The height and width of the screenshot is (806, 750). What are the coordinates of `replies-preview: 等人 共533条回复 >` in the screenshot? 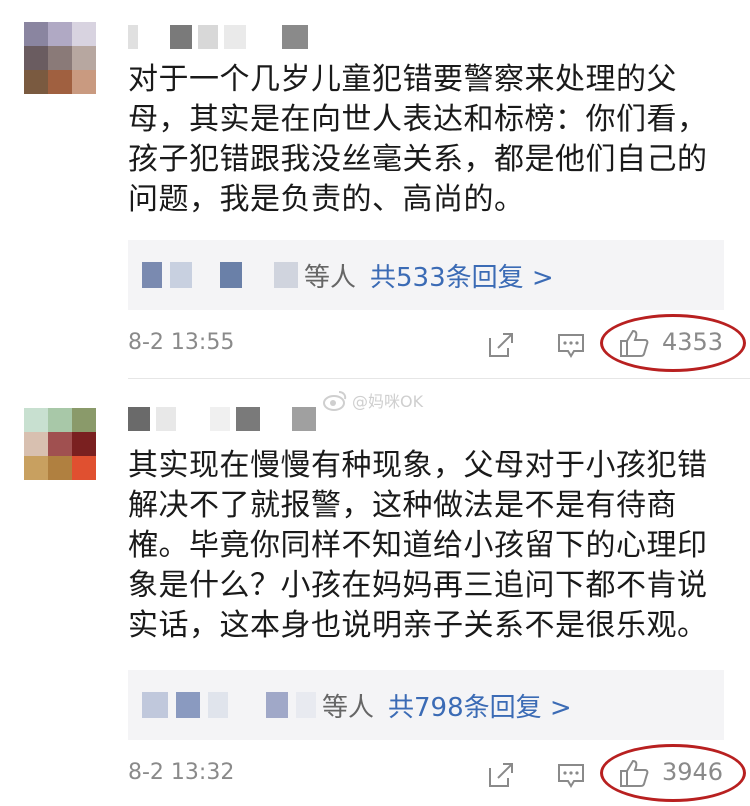 It's located at (426, 275).